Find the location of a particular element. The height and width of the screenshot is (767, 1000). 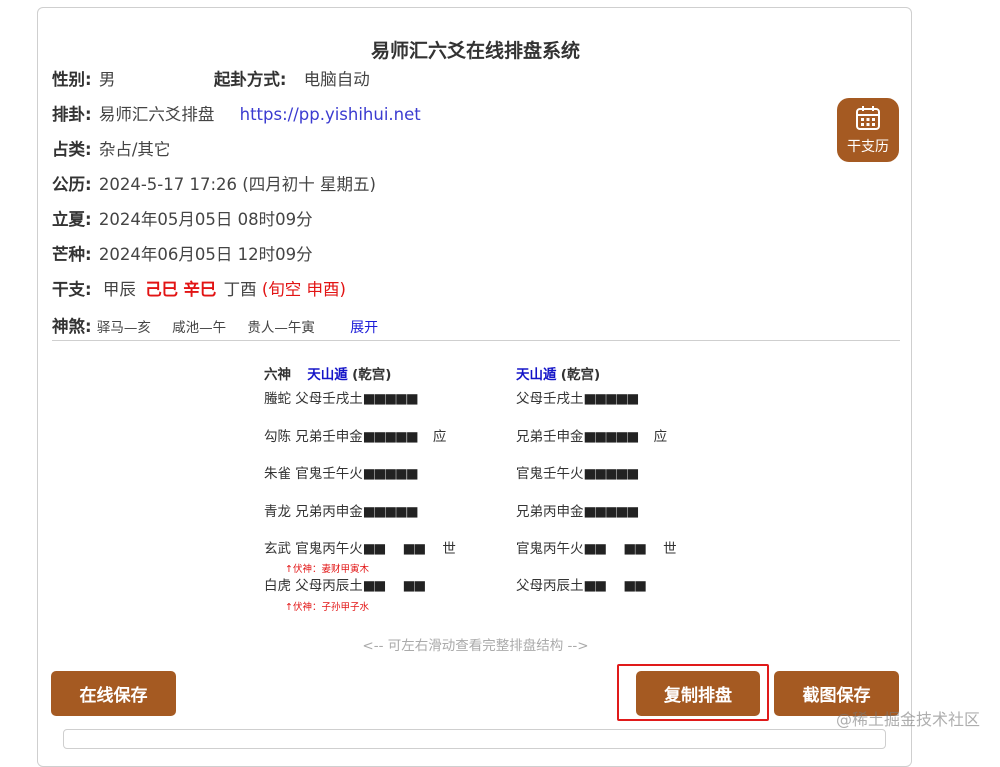

yao-line-right: 父母壬戌土■■■■■ is located at coordinates (578, 397).